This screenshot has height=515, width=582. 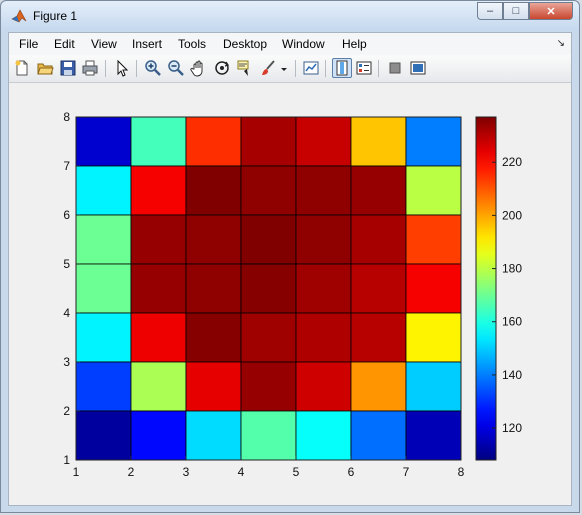 I want to click on x-tick-label: 8, so click(x=461, y=472).